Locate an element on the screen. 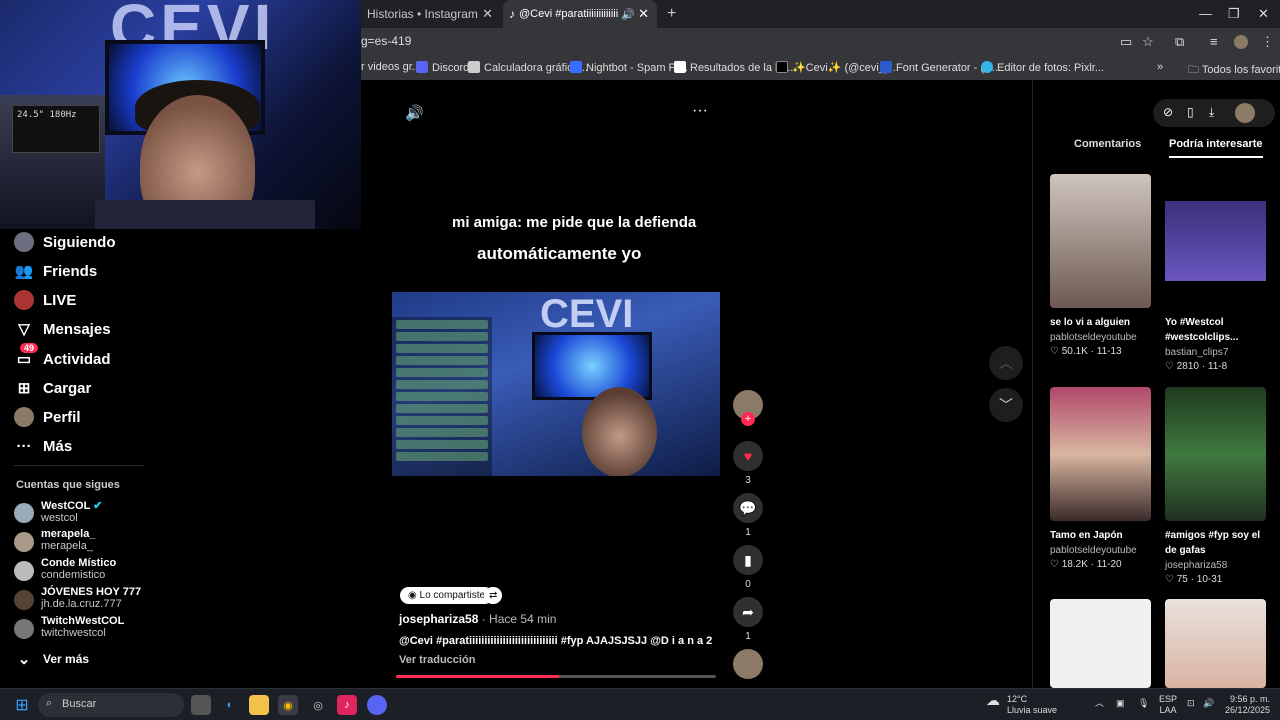  like-button: ♥ 3 is located at coordinates (748, 463).